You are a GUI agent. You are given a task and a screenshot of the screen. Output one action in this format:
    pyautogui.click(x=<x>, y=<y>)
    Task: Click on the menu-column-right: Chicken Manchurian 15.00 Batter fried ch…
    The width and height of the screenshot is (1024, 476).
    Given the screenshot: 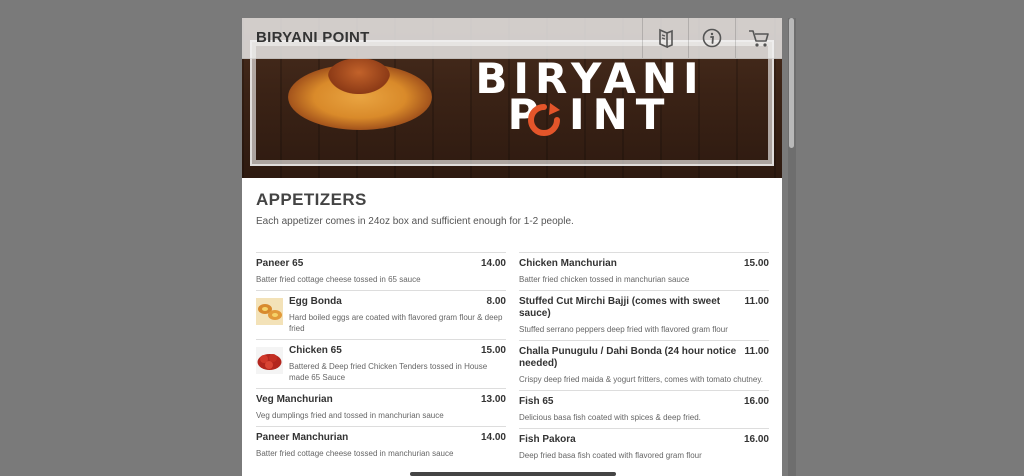 What is the action you would take?
    pyautogui.click(x=644, y=359)
    